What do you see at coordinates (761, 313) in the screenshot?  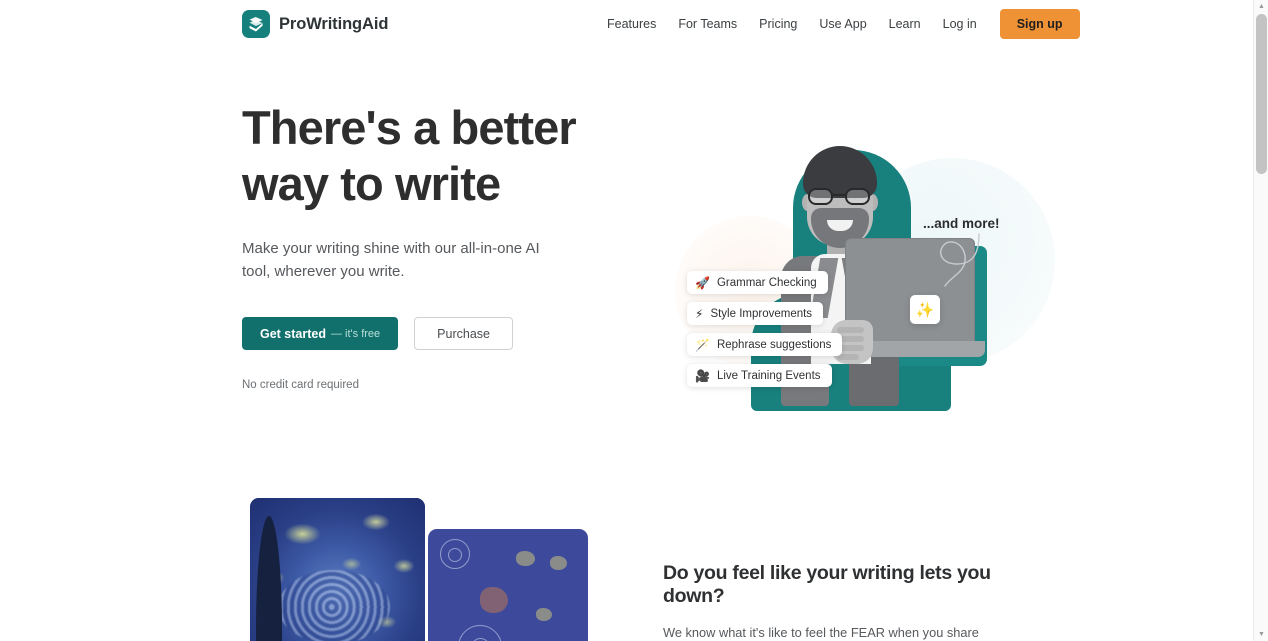 I see `feature-chip-label: Style Improvements` at bounding box center [761, 313].